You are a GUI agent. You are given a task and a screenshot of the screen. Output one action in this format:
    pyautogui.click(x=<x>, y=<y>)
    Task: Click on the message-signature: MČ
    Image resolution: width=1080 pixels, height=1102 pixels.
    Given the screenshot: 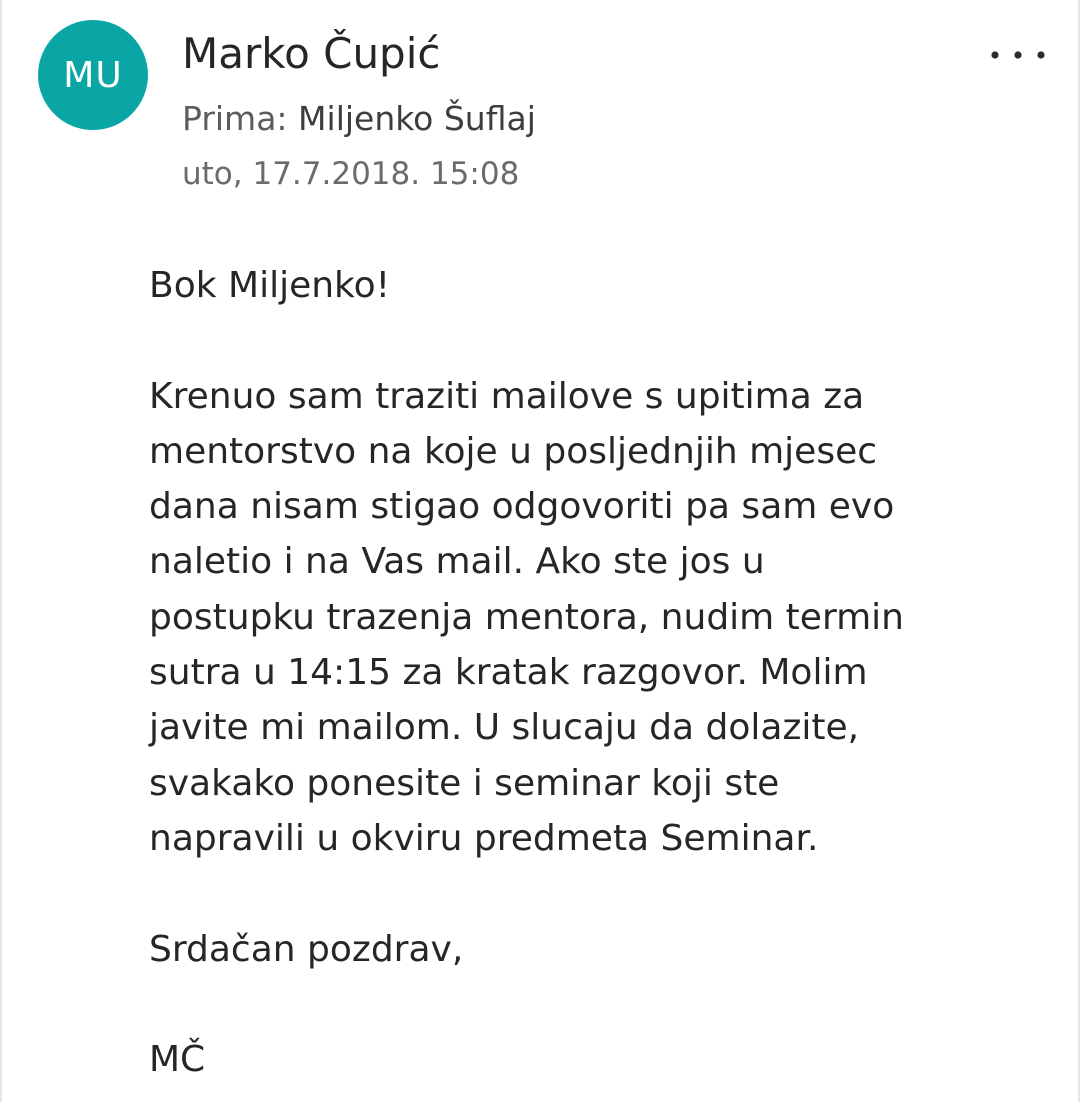 What is the action you would take?
    pyautogui.click(x=177, y=1060)
    